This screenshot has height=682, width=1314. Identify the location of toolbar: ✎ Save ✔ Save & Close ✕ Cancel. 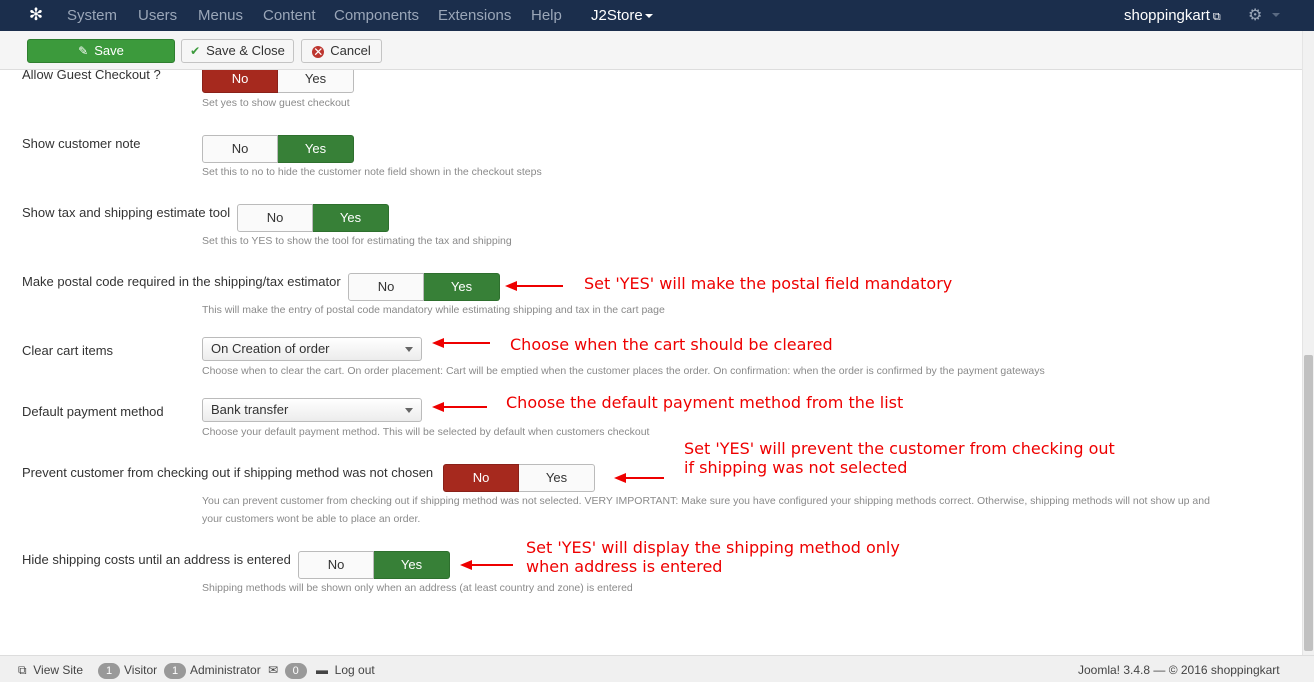
(651, 50).